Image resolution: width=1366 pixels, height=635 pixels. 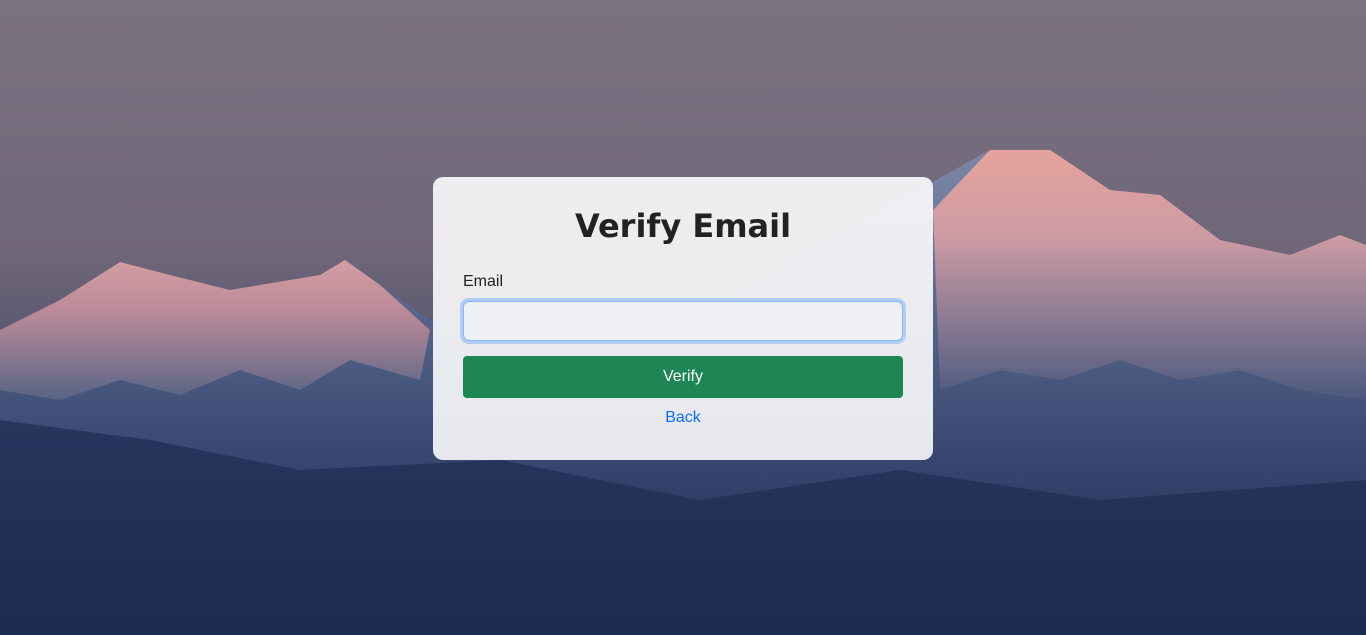 I want to click on verify-button: Verify, so click(x=683, y=377).